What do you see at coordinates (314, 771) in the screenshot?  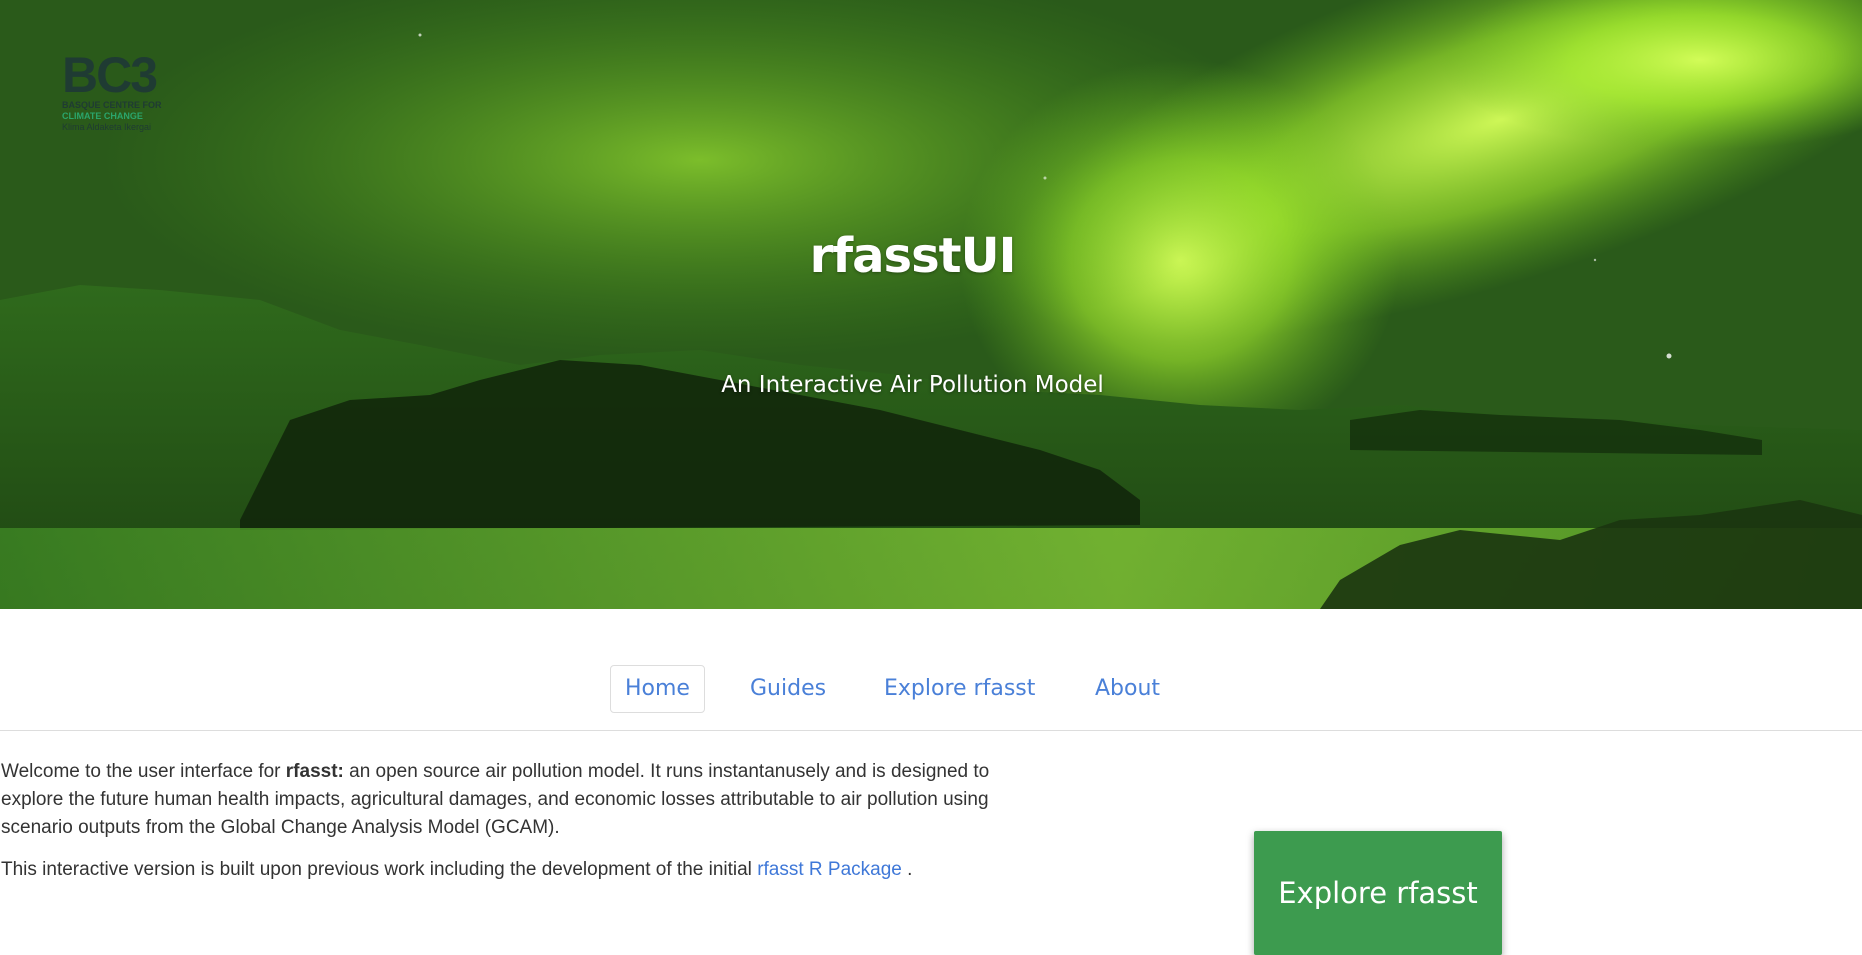 I see `intro-text-bold: rfasst:` at bounding box center [314, 771].